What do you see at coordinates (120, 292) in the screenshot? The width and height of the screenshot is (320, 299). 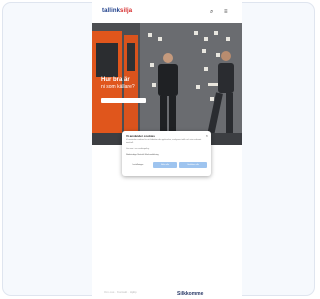 I see `footer-links: Om oss · Kontakt · Hjälp` at bounding box center [120, 292].